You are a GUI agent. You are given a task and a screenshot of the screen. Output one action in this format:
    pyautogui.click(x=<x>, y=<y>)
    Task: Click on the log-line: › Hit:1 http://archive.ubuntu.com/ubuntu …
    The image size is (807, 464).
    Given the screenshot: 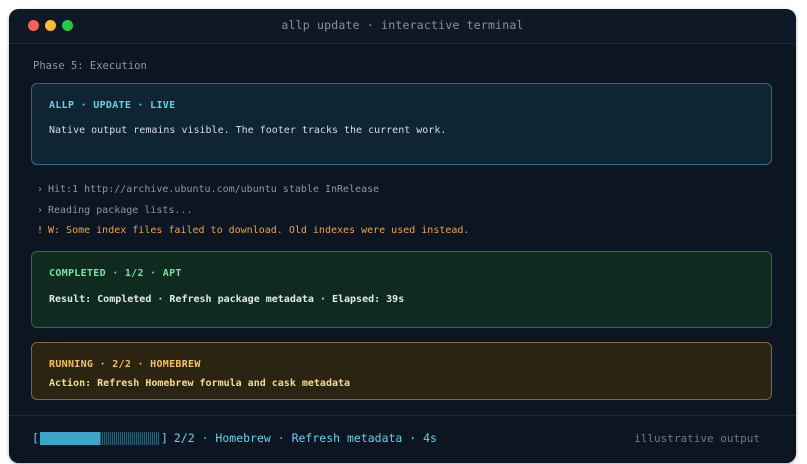 What is the action you would take?
    pyautogui.click(x=208, y=189)
    